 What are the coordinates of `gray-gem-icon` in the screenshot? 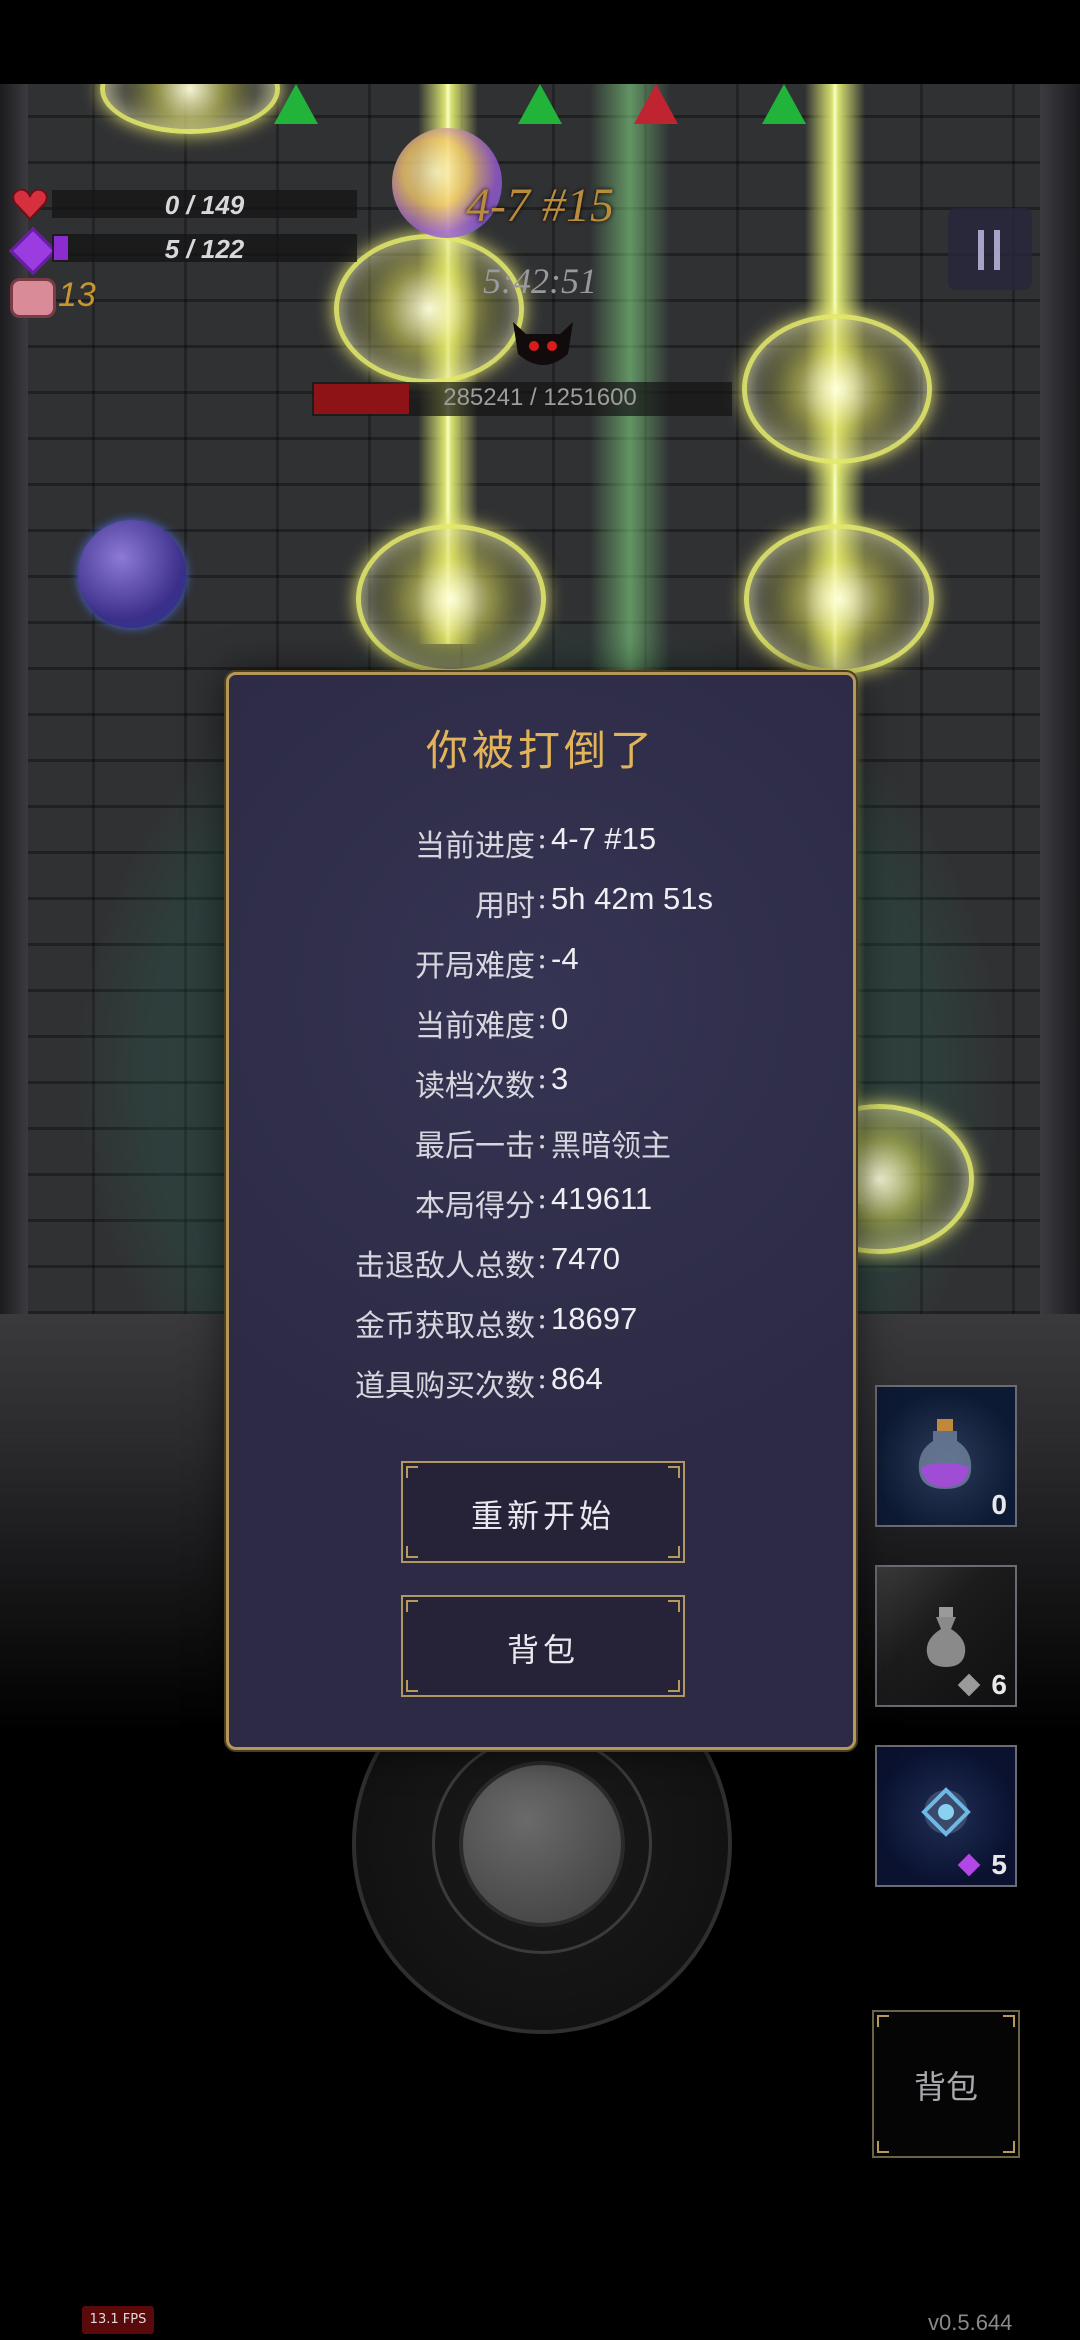 It's located at (969, 1685).